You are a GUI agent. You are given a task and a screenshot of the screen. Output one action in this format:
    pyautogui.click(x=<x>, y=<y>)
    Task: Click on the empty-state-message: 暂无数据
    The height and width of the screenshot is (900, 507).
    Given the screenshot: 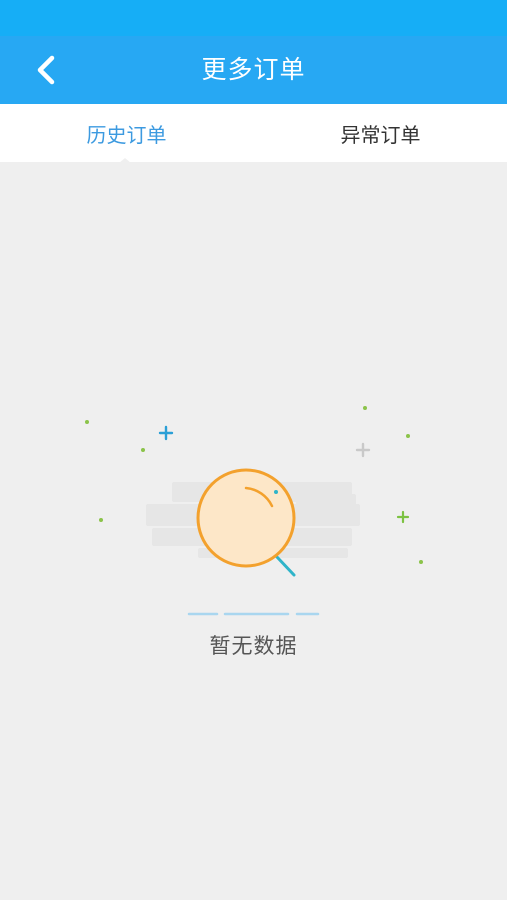 What is the action you would take?
    pyautogui.click(x=253, y=646)
    